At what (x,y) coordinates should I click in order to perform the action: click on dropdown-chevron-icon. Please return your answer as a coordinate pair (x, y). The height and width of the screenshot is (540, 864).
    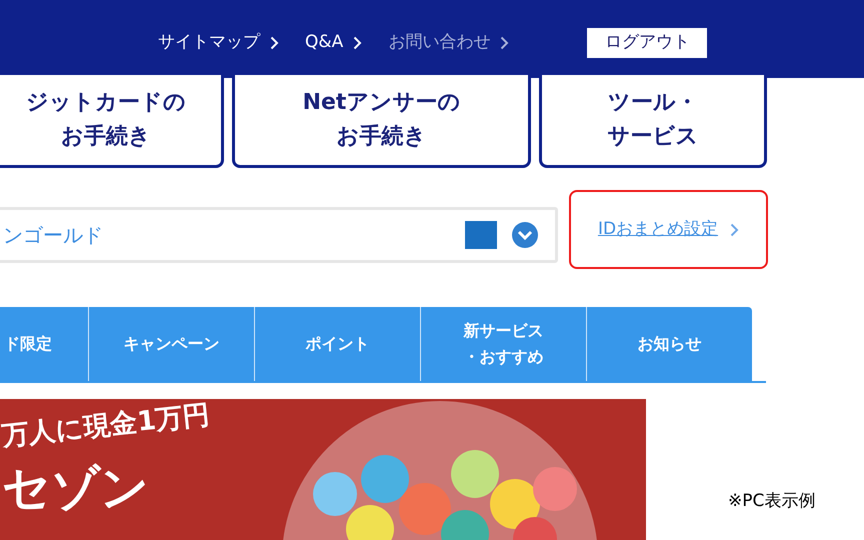
    Looking at the image, I should click on (525, 234).